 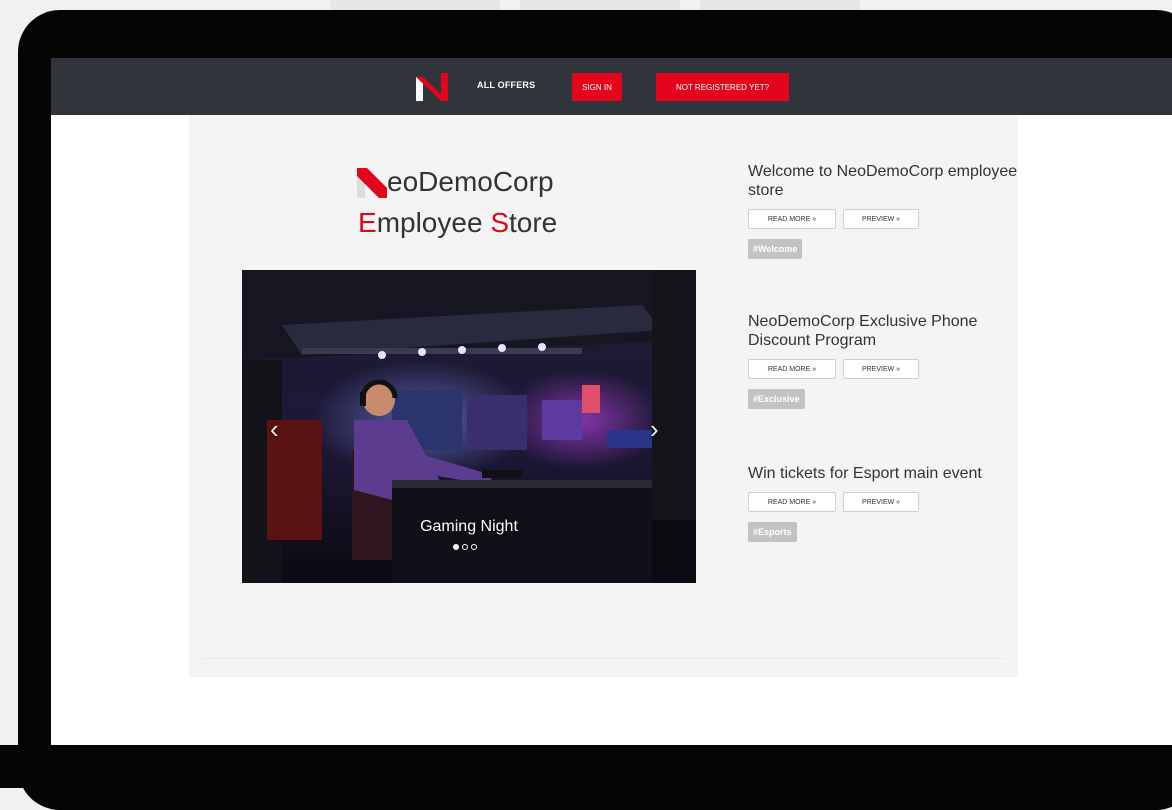 I want to click on brand-logo-icon, so click(x=432, y=87).